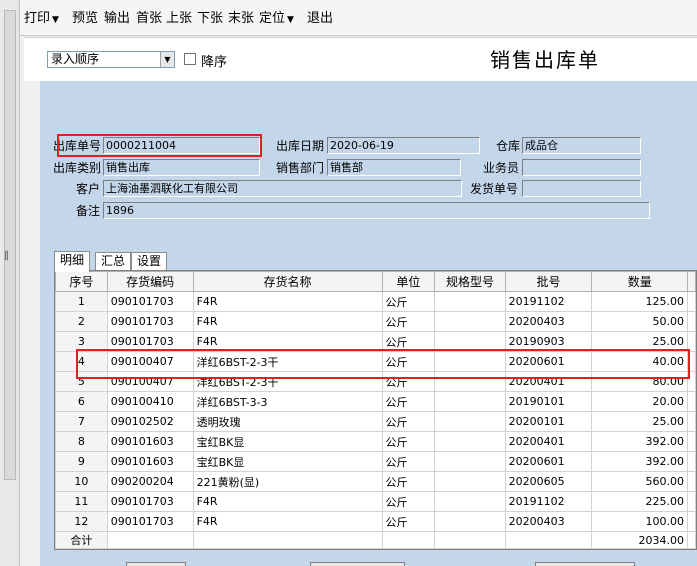 The width and height of the screenshot is (697, 566). I want to click on table-cell: 5, so click(81, 381).